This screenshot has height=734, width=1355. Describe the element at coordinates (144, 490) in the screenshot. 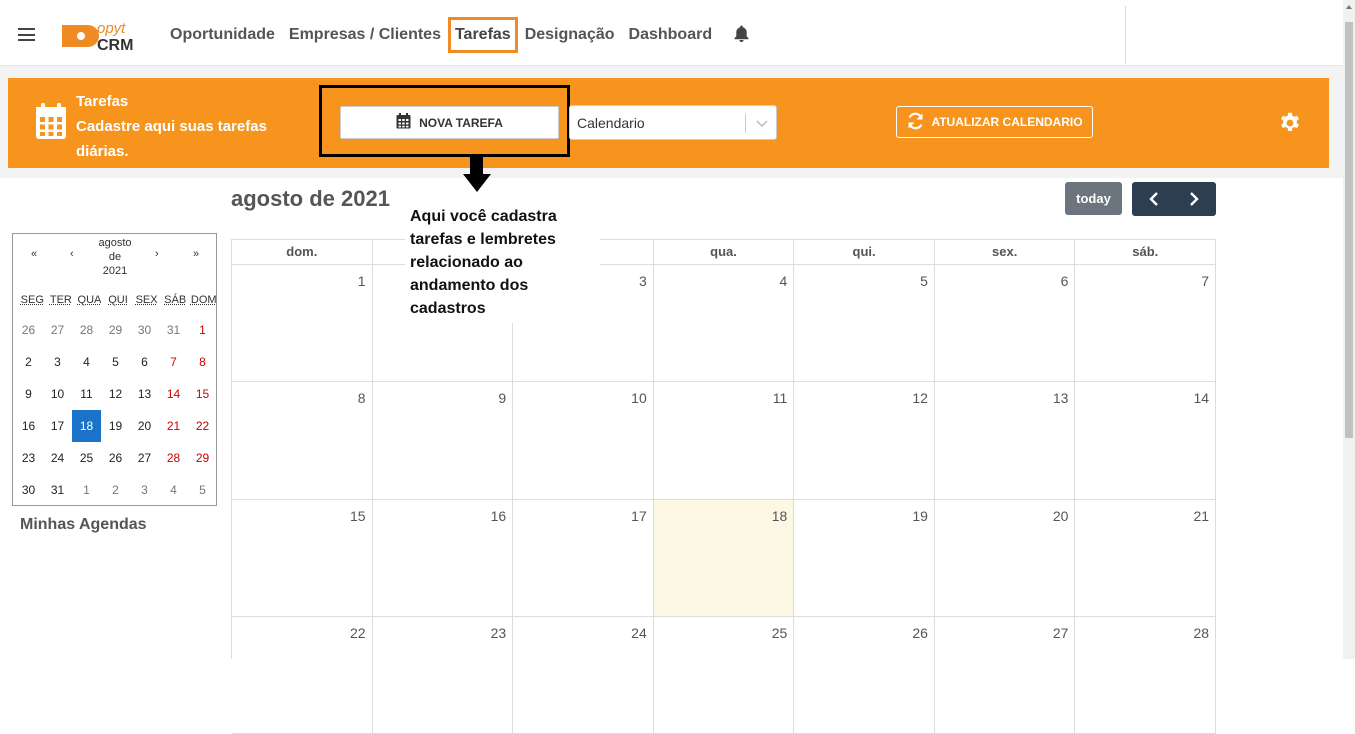

I see `mini-day-cell: 3` at that location.